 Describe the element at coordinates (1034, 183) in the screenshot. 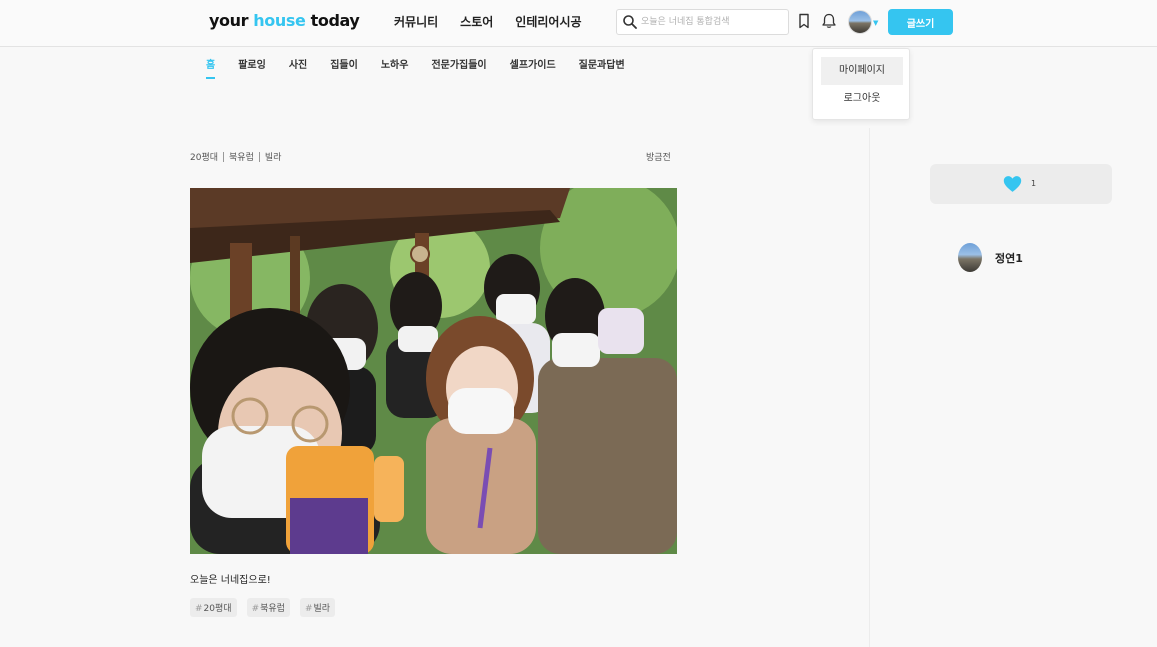

I see `like-count: 1` at that location.